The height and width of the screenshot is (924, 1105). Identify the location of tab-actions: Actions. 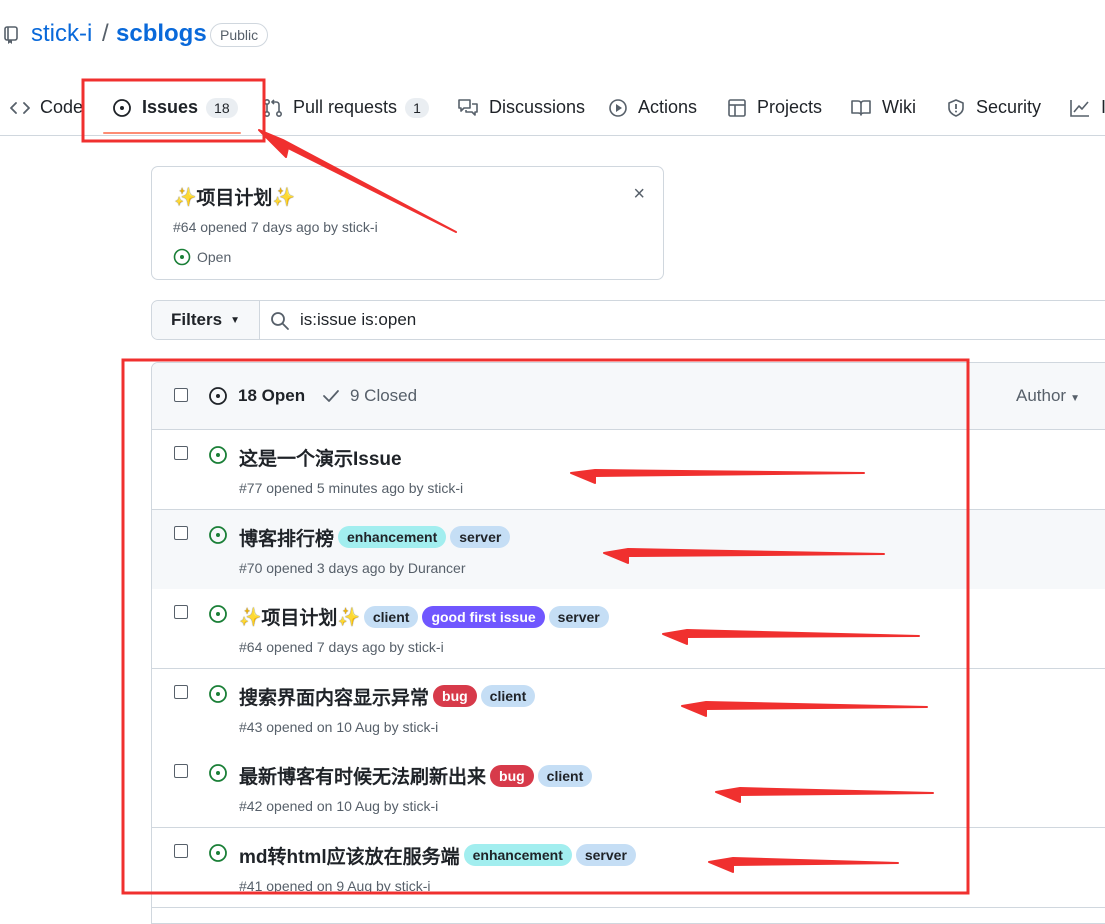
(652, 107).